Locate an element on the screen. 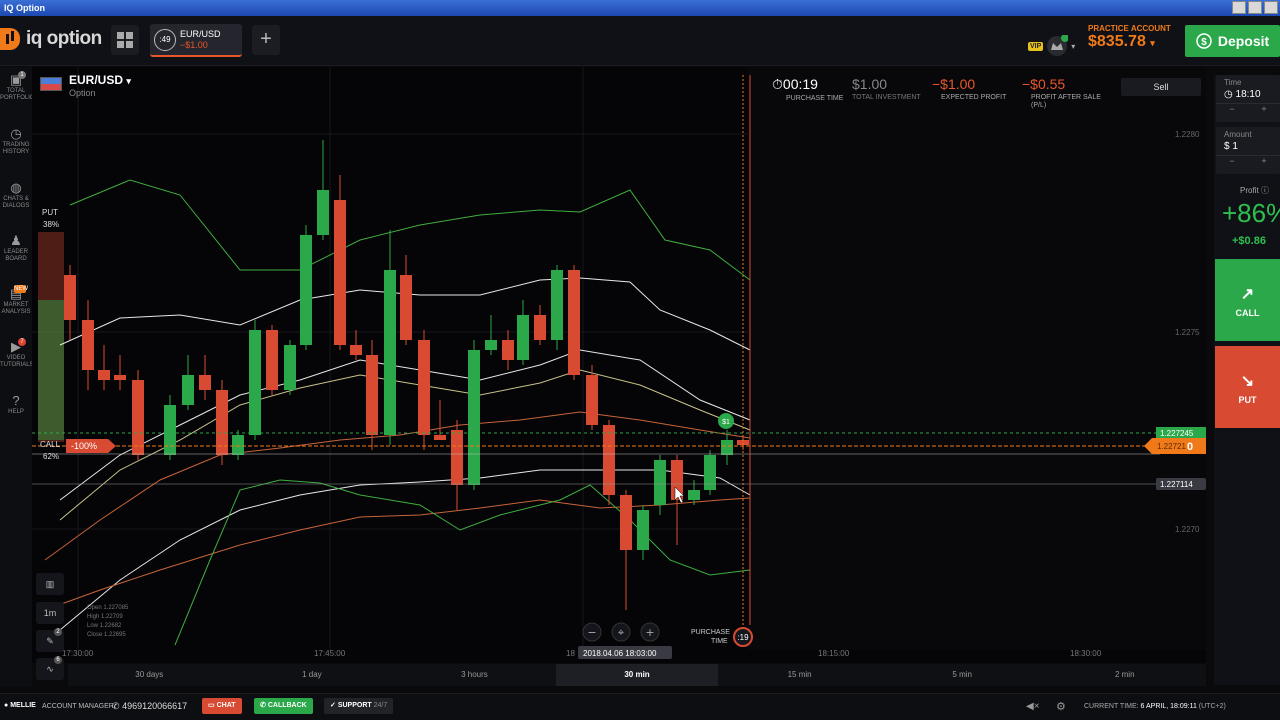 Image resolution: width=1280 pixels, height=720 pixels. time-increase-button: + is located at coordinates (1263, 109).